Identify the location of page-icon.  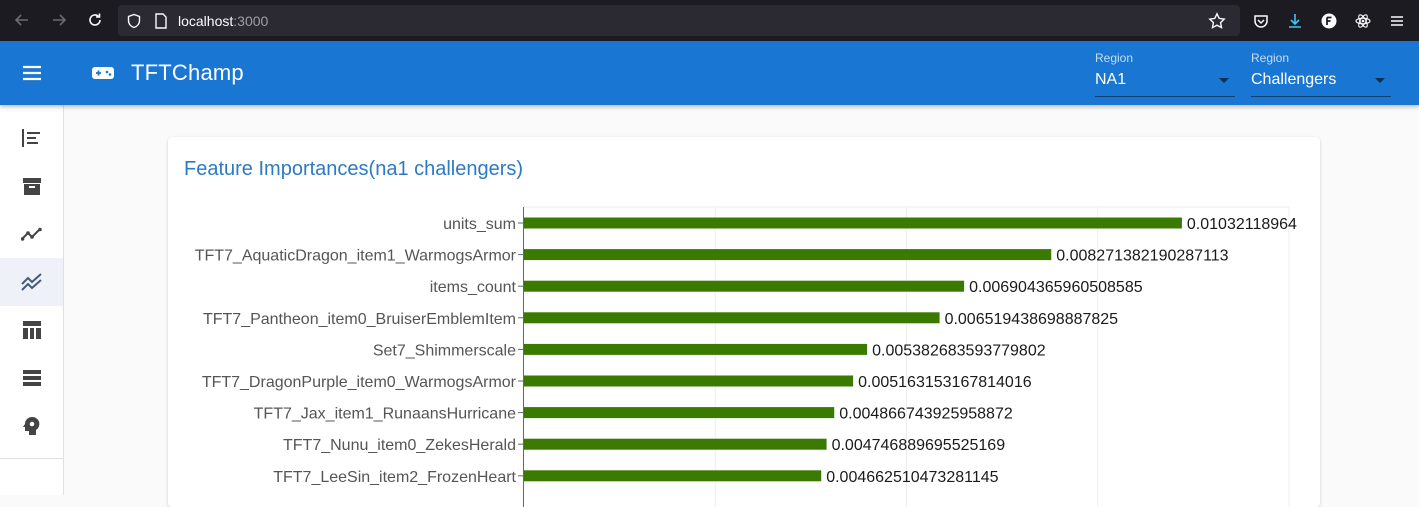
(161, 20).